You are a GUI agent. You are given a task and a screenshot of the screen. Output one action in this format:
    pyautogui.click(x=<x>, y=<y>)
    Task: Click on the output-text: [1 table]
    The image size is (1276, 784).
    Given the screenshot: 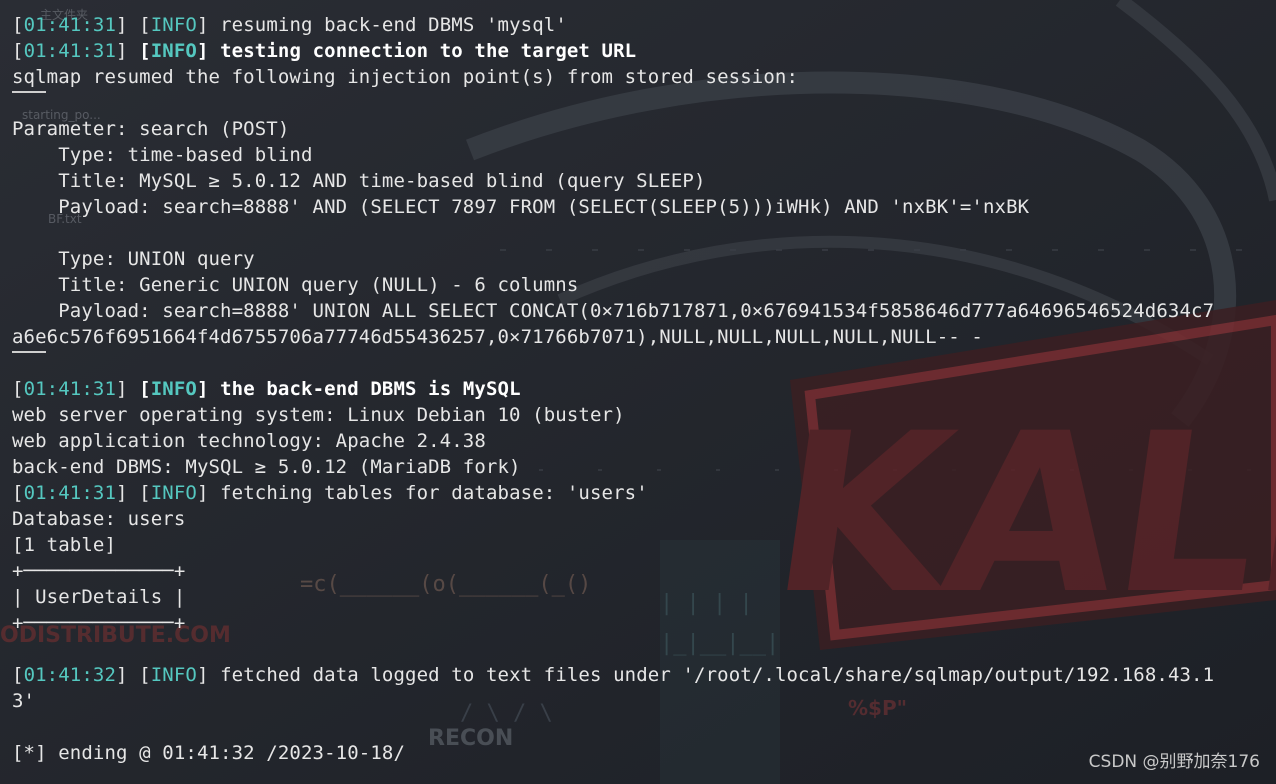 What is the action you would take?
    pyautogui.click(x=64, y=545)
    